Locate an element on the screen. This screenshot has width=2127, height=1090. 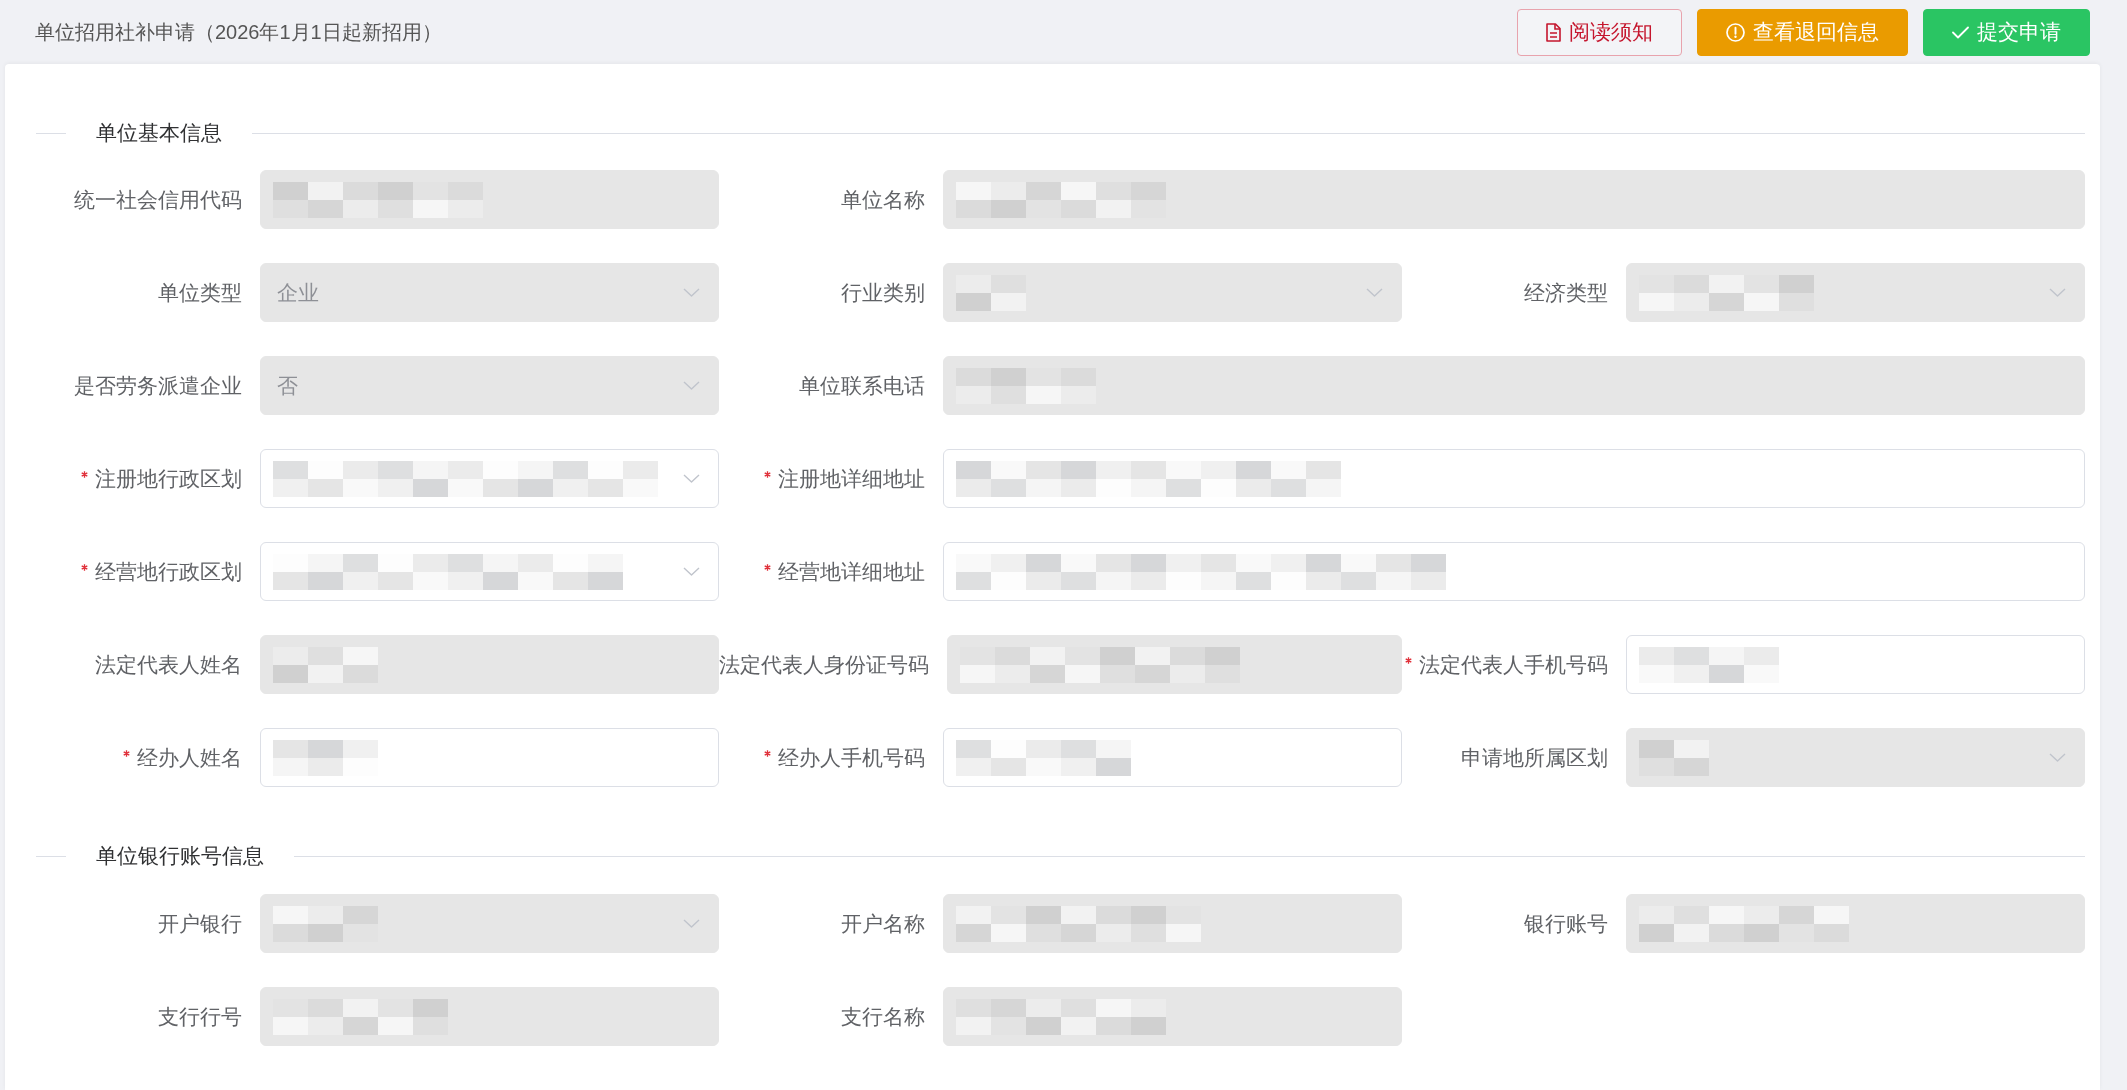
field-label: 行业类别 is located at coordinates (883, 292).